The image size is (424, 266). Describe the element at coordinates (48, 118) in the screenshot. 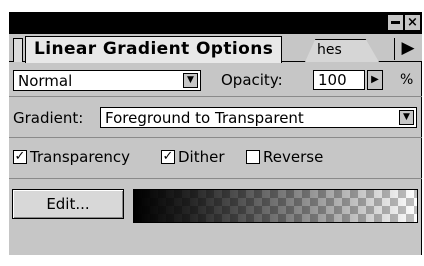

I see `gradient-label: Gradient:` at that location.